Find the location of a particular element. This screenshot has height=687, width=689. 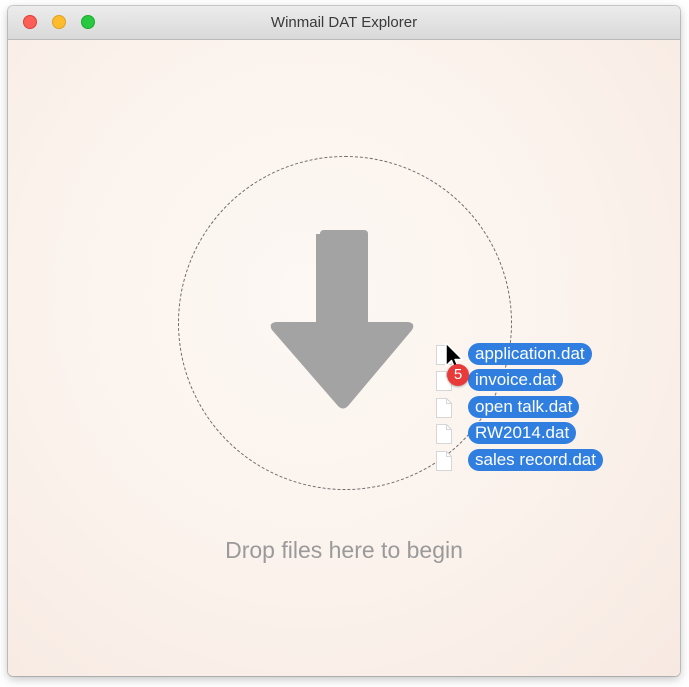

file-name-label: sales record.dat is located at coordinates (535, 460).